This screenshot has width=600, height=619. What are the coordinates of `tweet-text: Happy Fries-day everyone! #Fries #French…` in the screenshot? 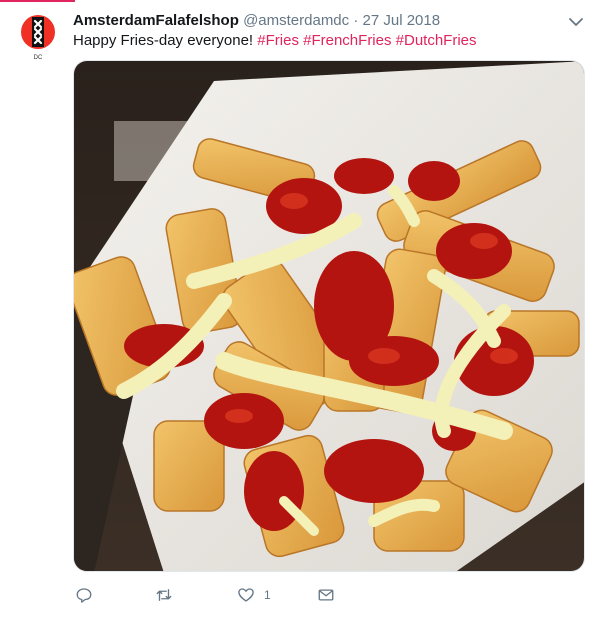 It's located at (275, 40).